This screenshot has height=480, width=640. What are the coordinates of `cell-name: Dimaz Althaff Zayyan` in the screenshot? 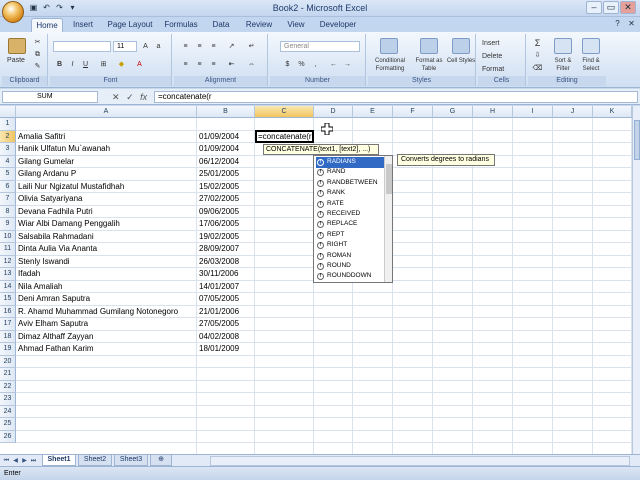 It's located at (55, 337).